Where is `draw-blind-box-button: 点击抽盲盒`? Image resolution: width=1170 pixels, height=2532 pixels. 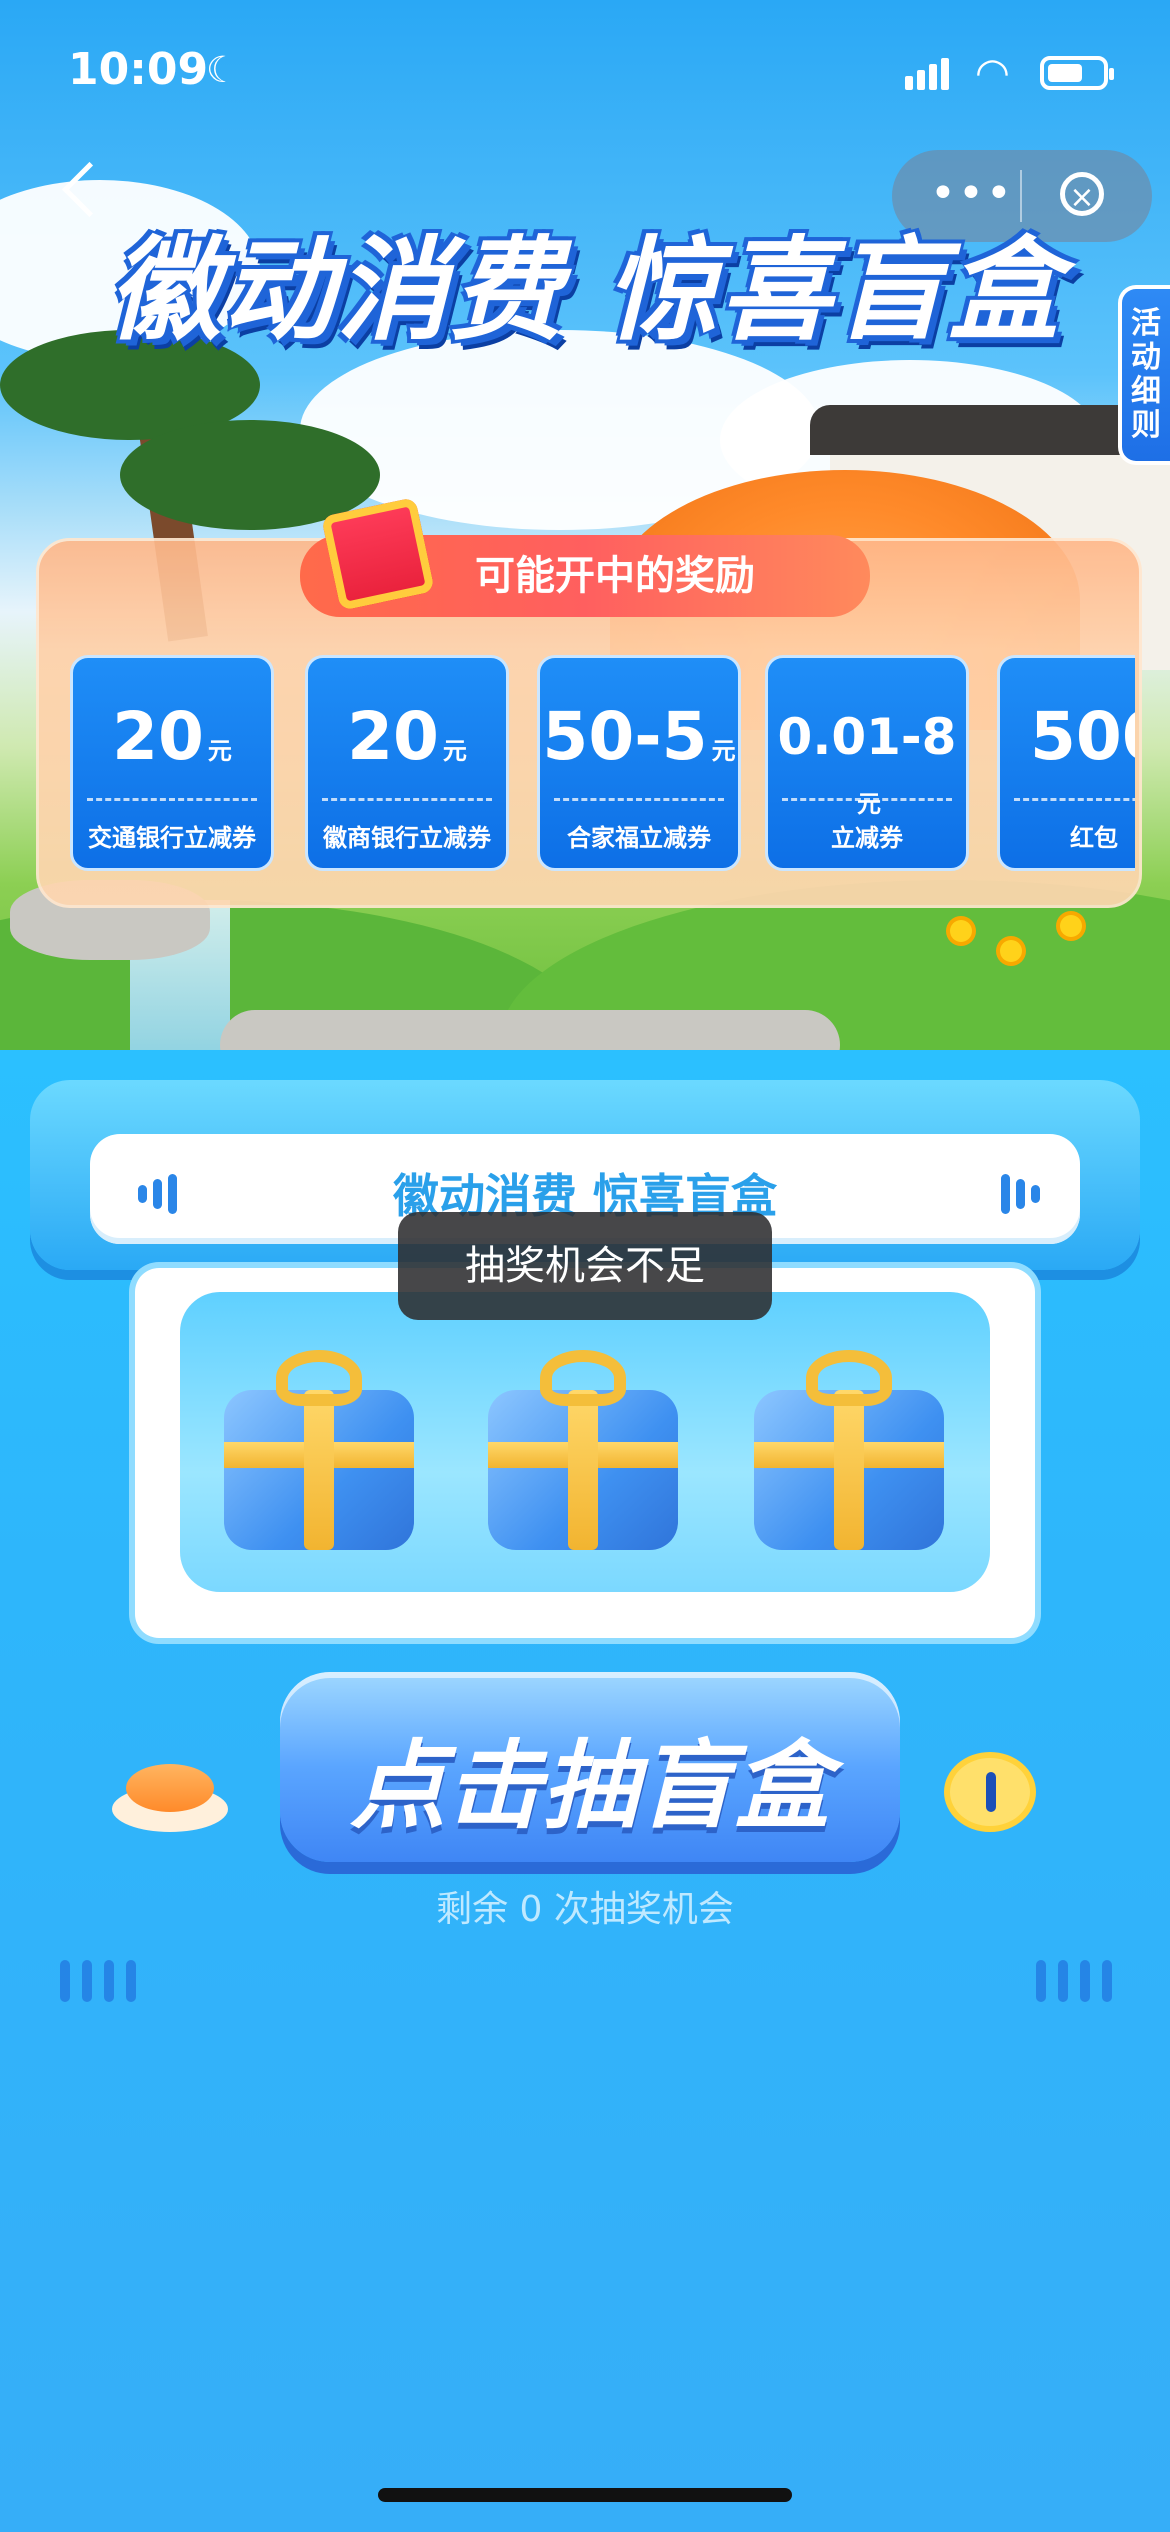 draw-blind-box-button: 点击抽盲盒 is located at coordinates (590, 1767).